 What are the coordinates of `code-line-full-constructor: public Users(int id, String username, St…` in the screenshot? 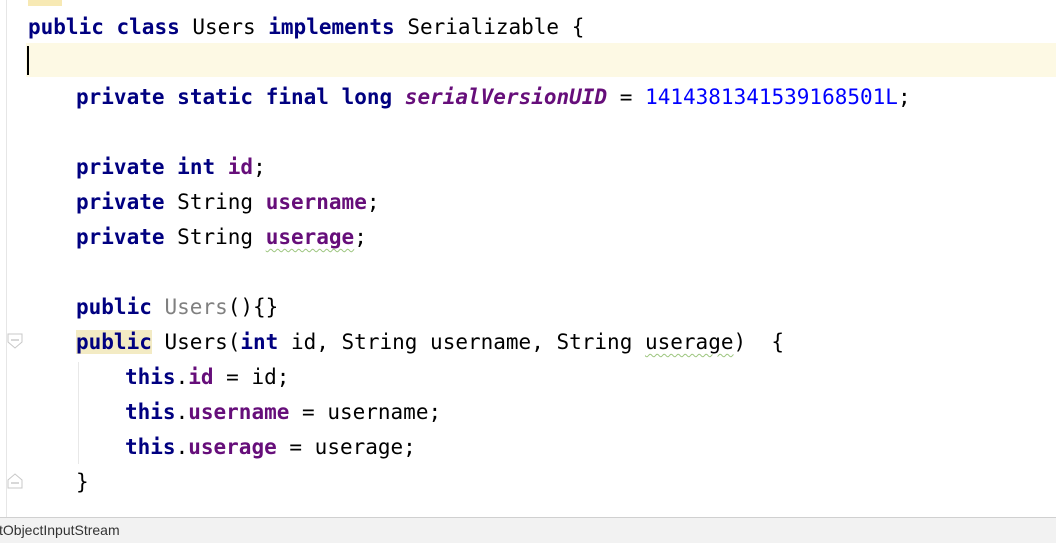 It's located at (430, 342).